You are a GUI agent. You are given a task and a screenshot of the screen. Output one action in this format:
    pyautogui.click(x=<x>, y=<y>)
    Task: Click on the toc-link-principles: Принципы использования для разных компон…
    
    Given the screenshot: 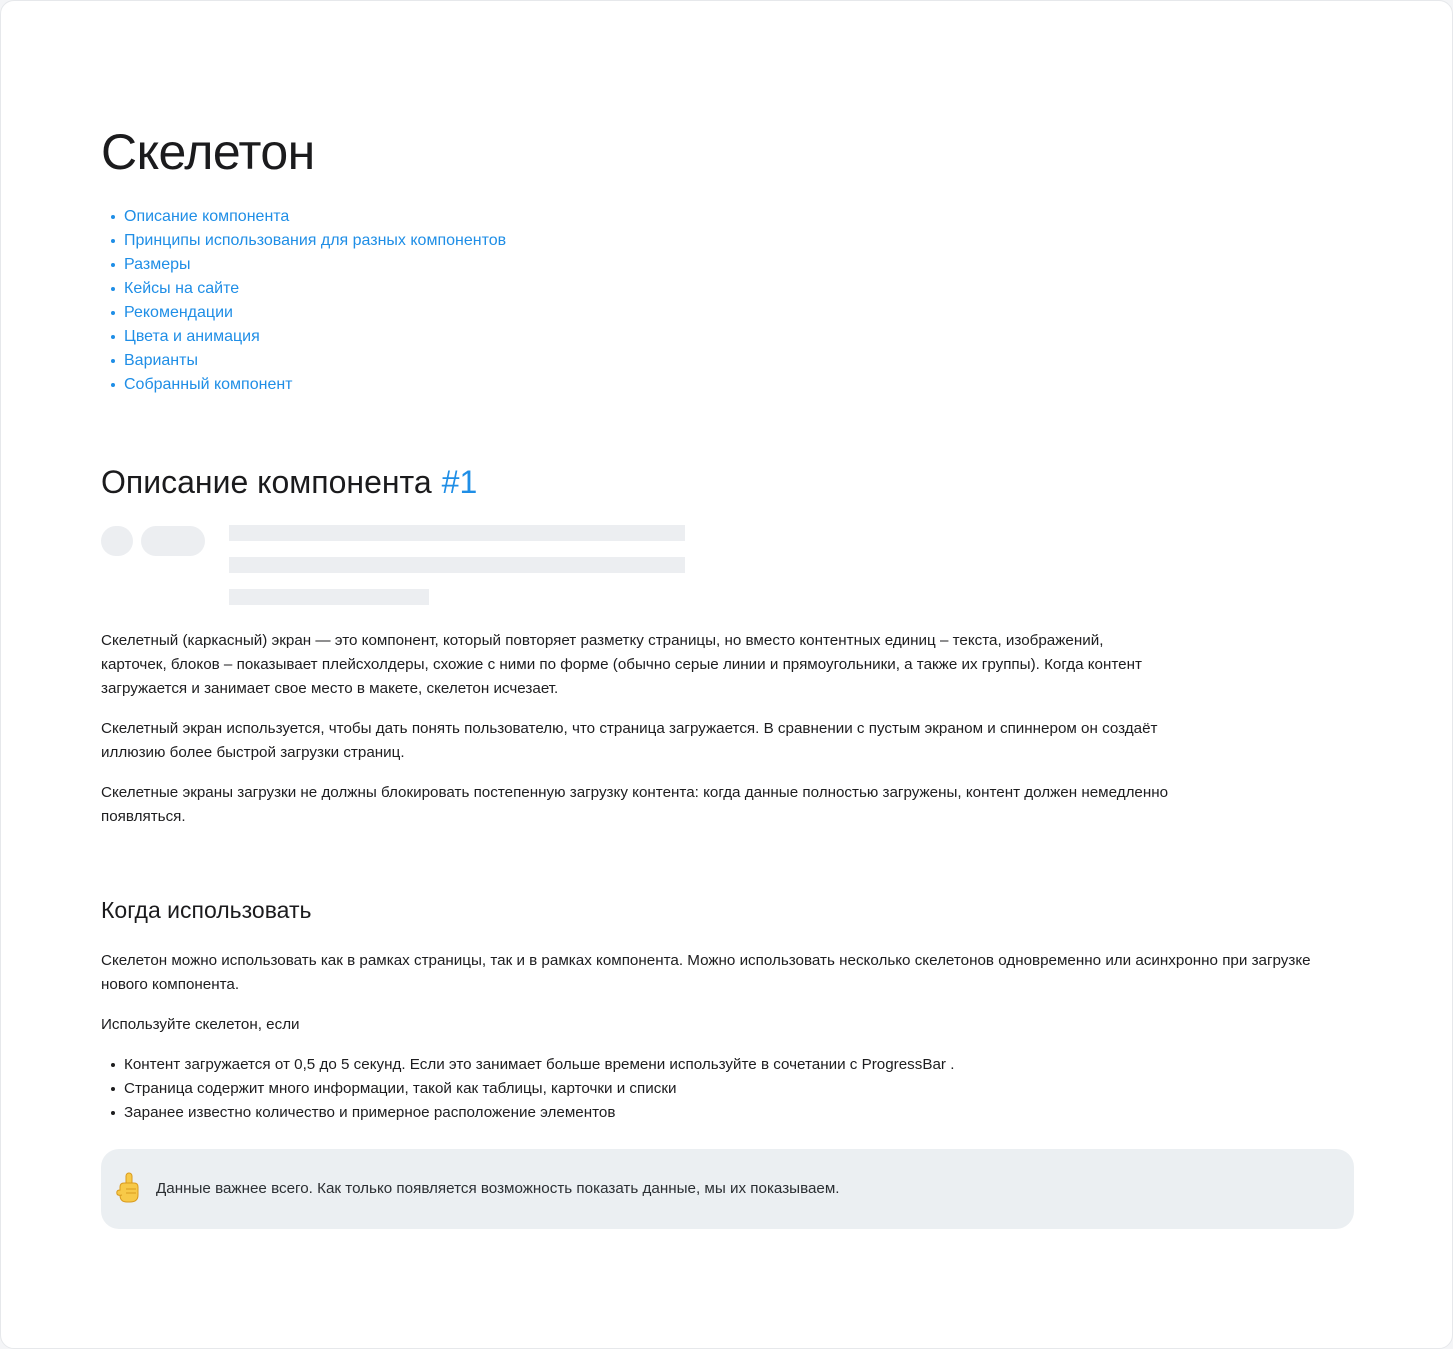 What is the action you would take?
    pyautogui.click(x=315, y=240)
    